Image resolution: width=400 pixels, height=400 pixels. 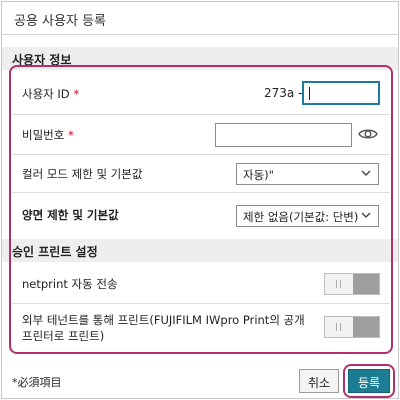 What do you see at coordinates (37, 382) in the screenshot?
I see `required-note: *必須項目` at bounding box center [37, 382].